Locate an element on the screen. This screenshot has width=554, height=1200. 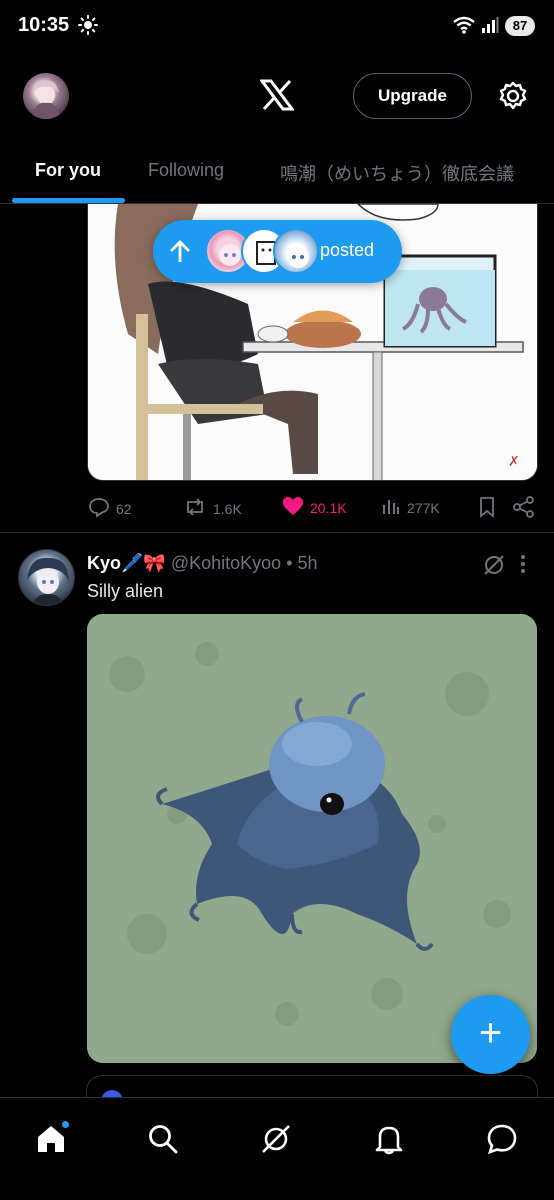
gear-icon is located at coordinates (513, 98).